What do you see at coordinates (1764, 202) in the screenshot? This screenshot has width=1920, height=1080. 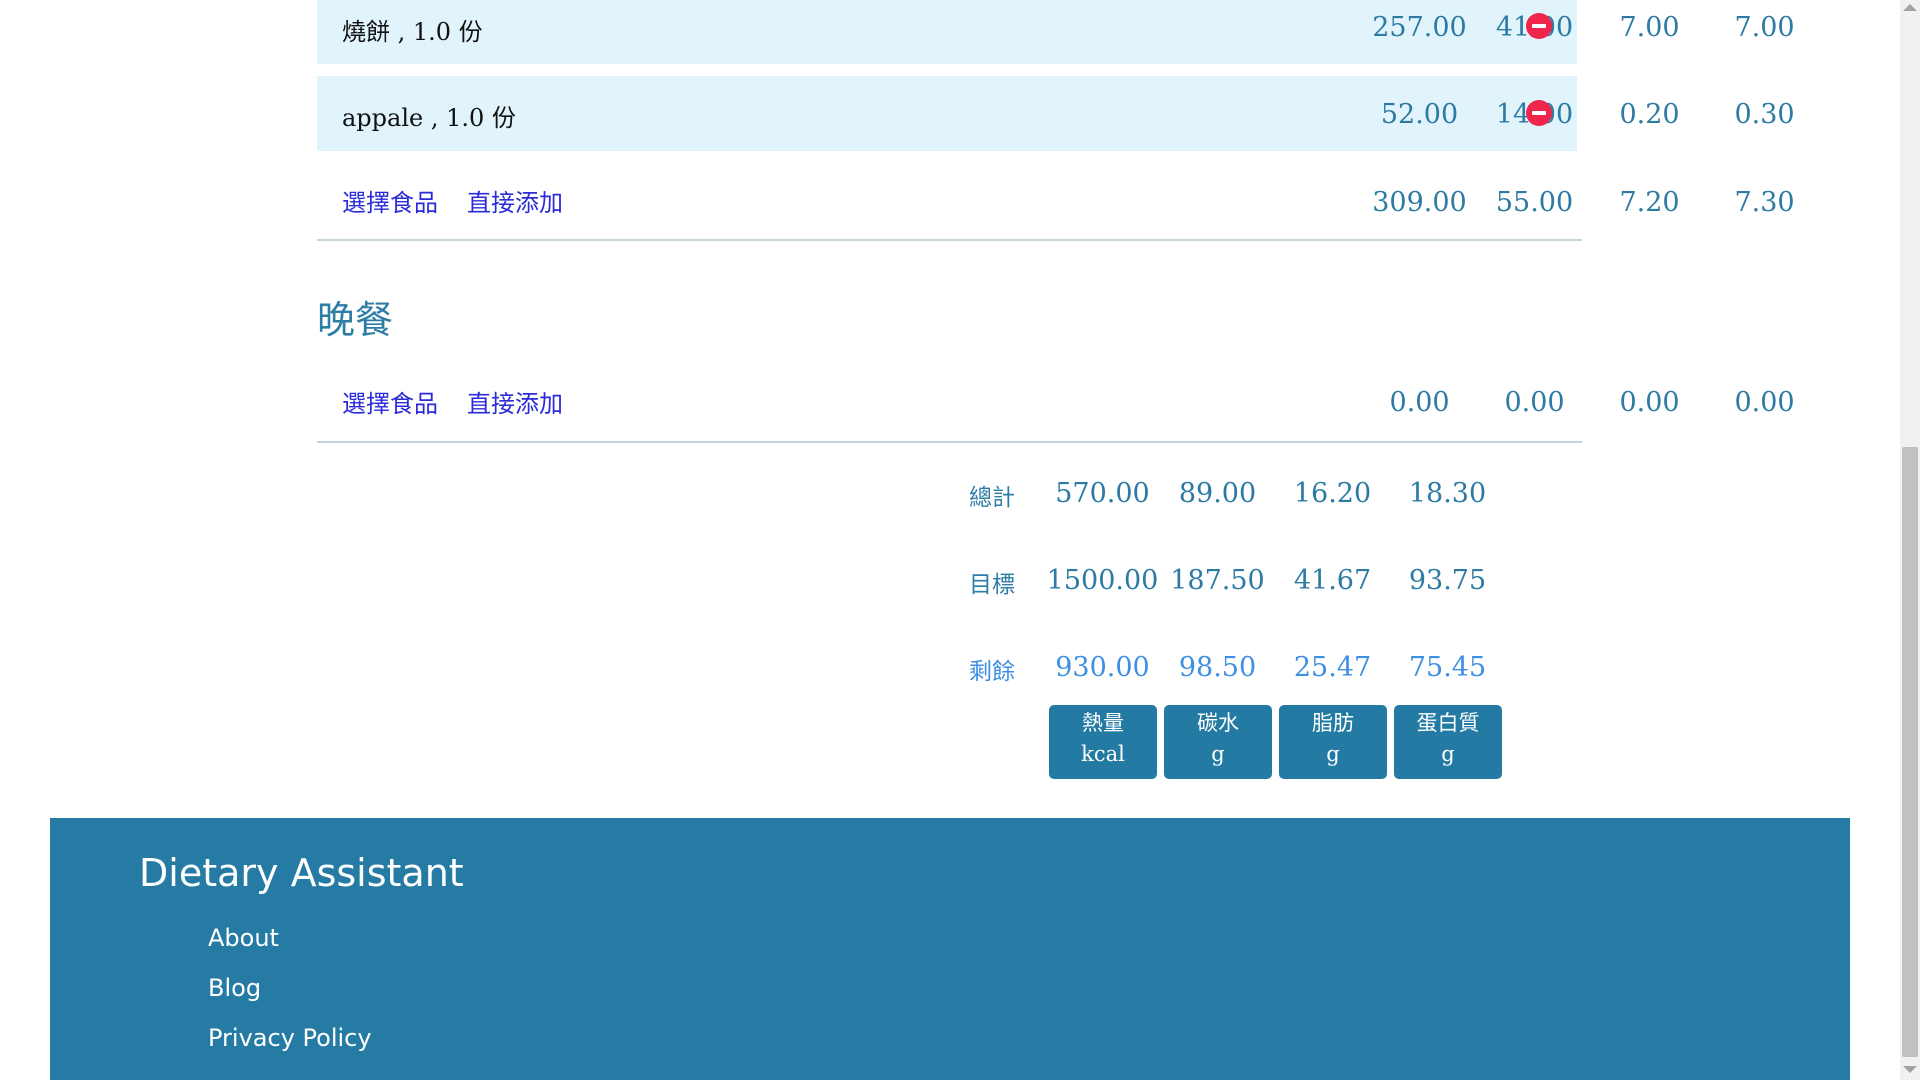 I see `subtotal-protein: 7.30` at bounding box center [1764, 202].